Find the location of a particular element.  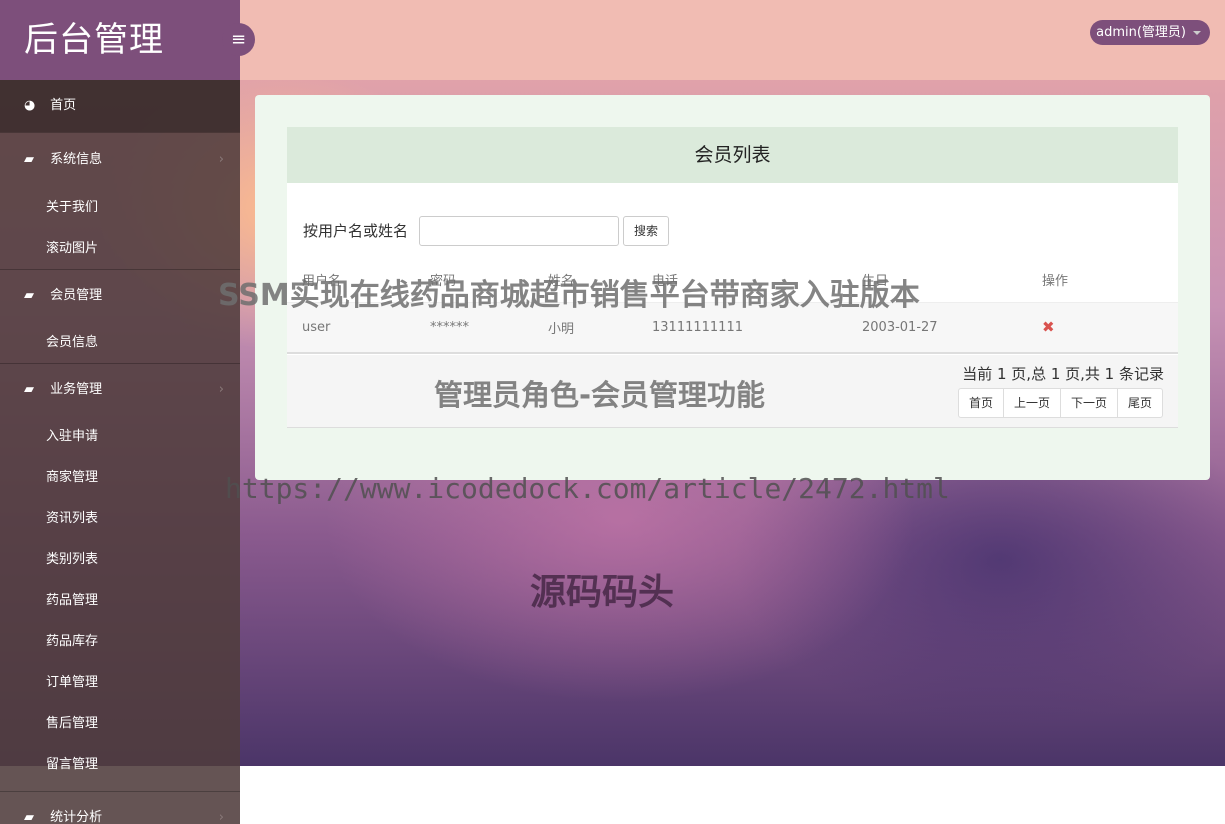

sidebar-item-news: 资讯列表 is located at coordinates (120, 518).